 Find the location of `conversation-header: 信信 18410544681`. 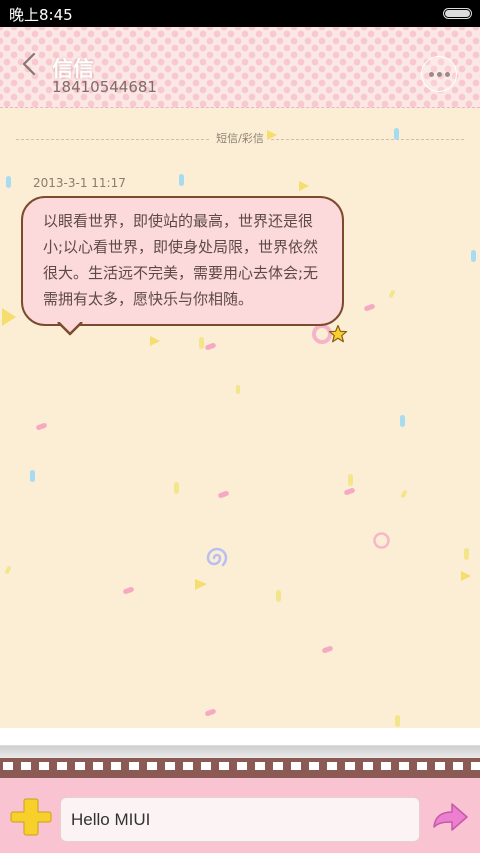

conversation-header: 信信 18410544681 is located at coordinates (240, 67).